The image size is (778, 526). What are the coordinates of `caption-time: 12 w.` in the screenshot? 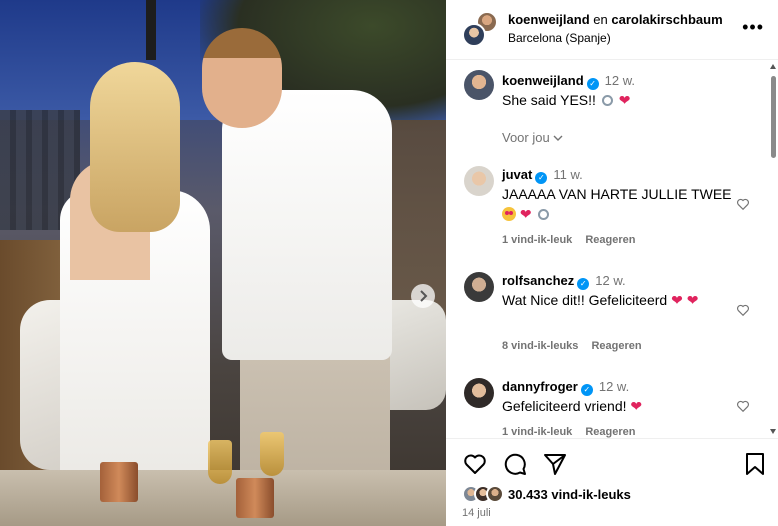 It's located at (619, 80).